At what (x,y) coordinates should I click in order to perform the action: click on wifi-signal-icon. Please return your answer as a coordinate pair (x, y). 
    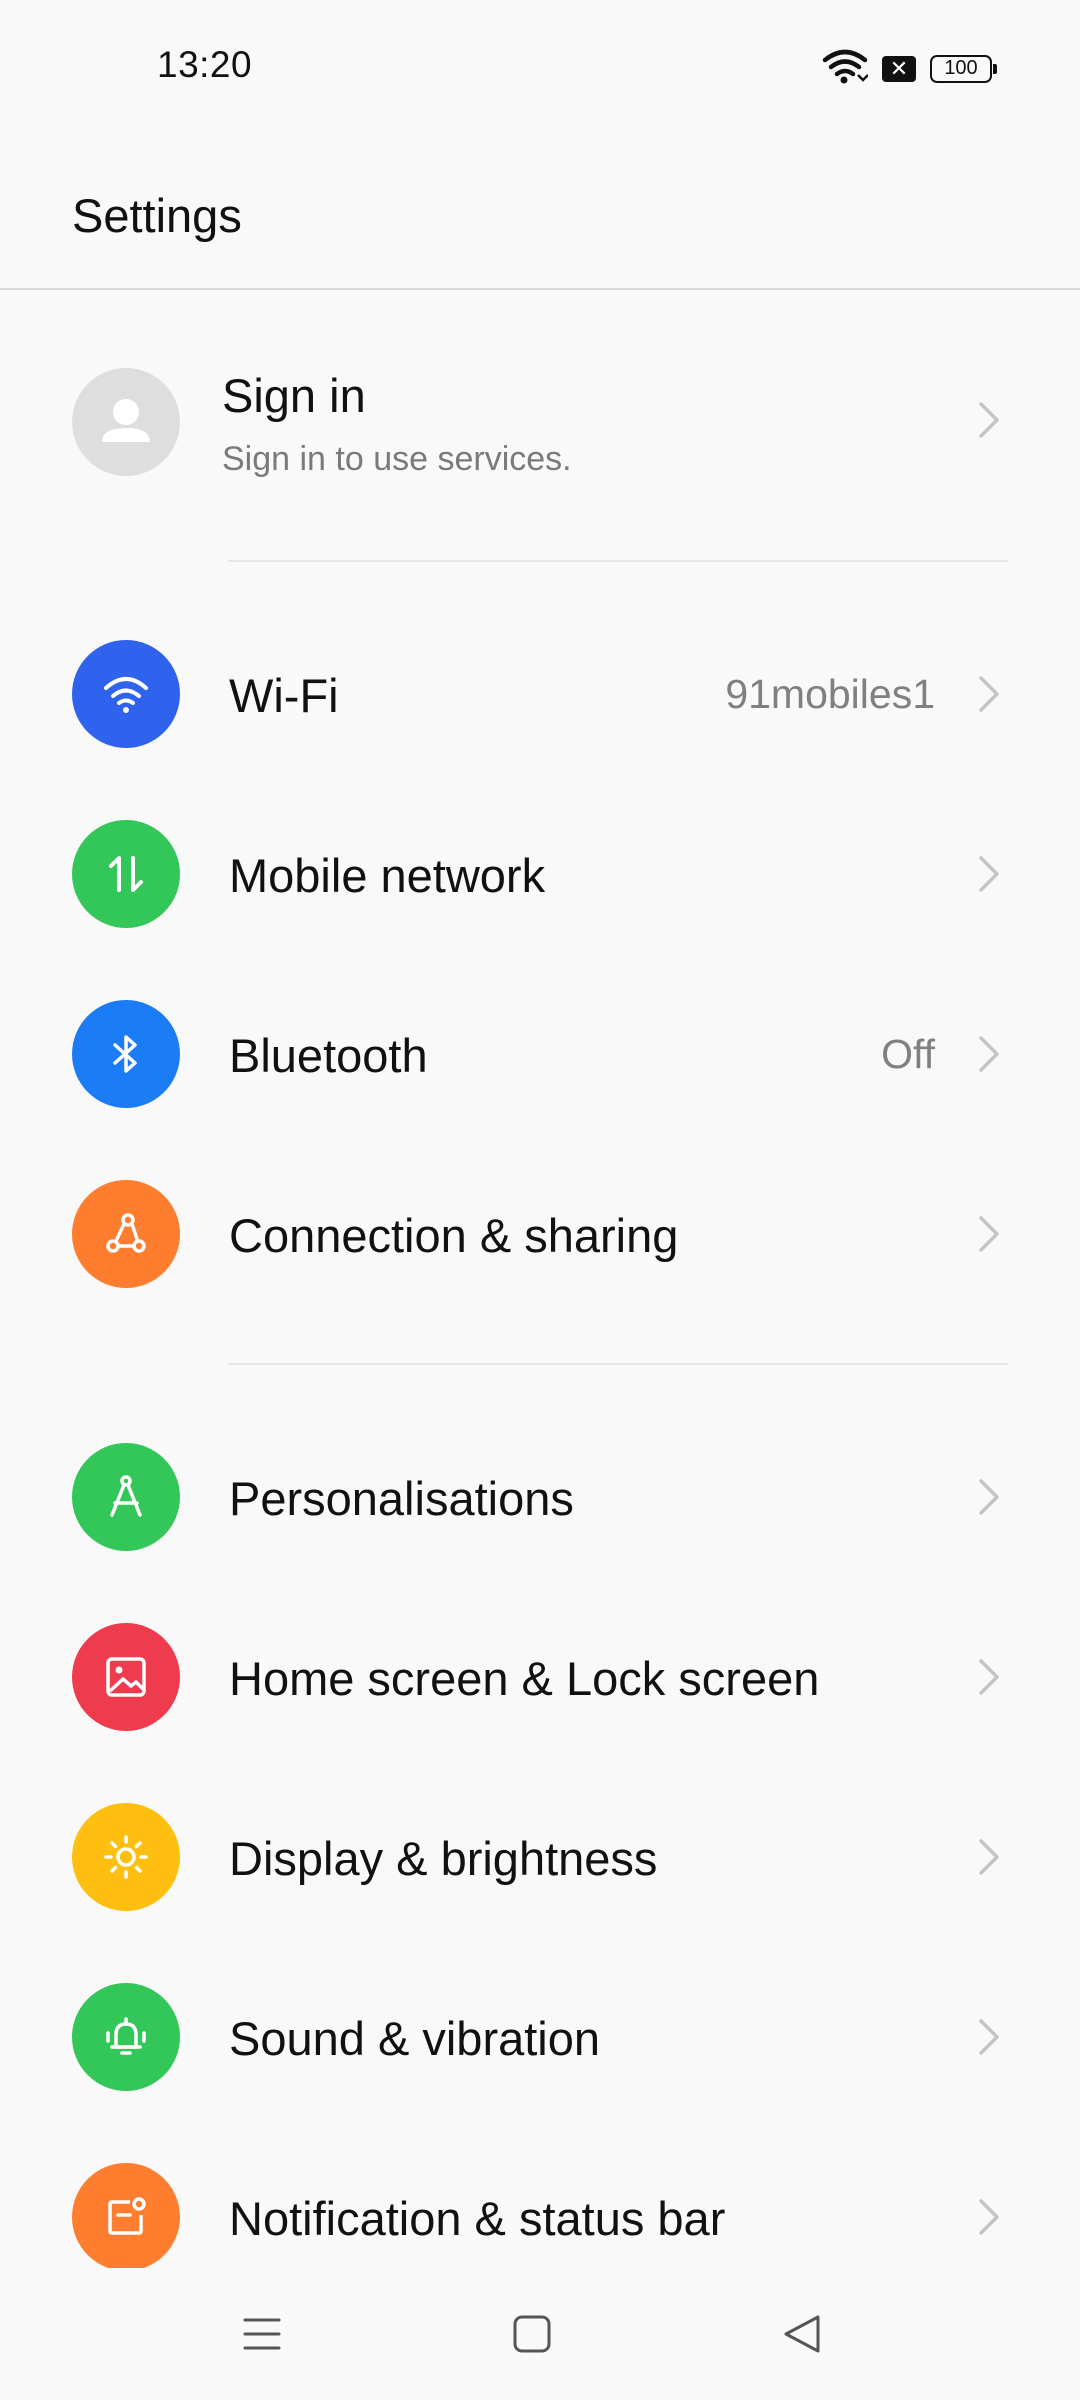
    Looking at the image, I should click on (845, 68).